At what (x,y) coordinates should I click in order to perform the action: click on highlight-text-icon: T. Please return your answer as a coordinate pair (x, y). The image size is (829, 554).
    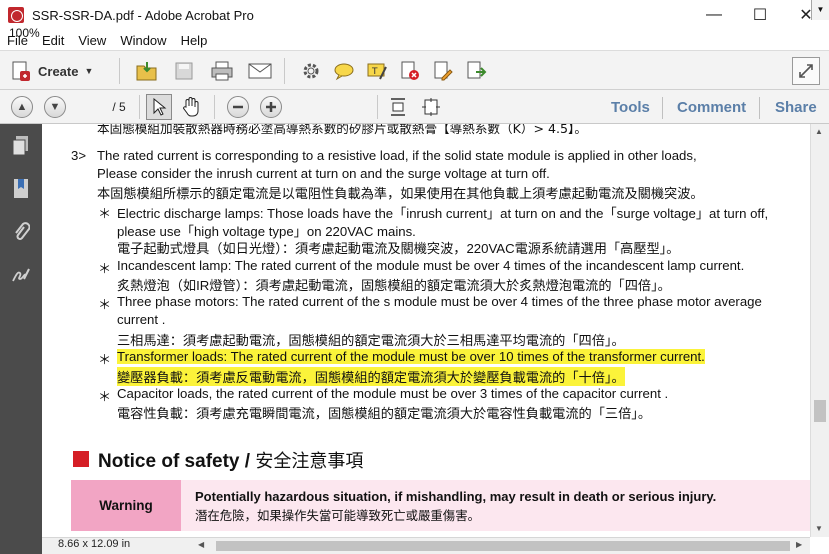
    Looking at the image, I should click on (377, 71).